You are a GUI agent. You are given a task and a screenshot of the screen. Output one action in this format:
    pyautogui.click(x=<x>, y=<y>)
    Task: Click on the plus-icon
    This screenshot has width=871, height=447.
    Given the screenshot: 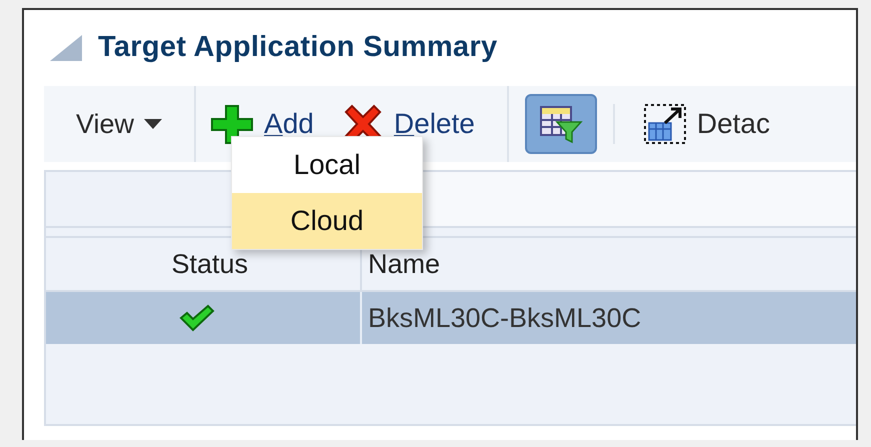 What is the action you would take?
    pyautogui.click(x=232, y=124)
    